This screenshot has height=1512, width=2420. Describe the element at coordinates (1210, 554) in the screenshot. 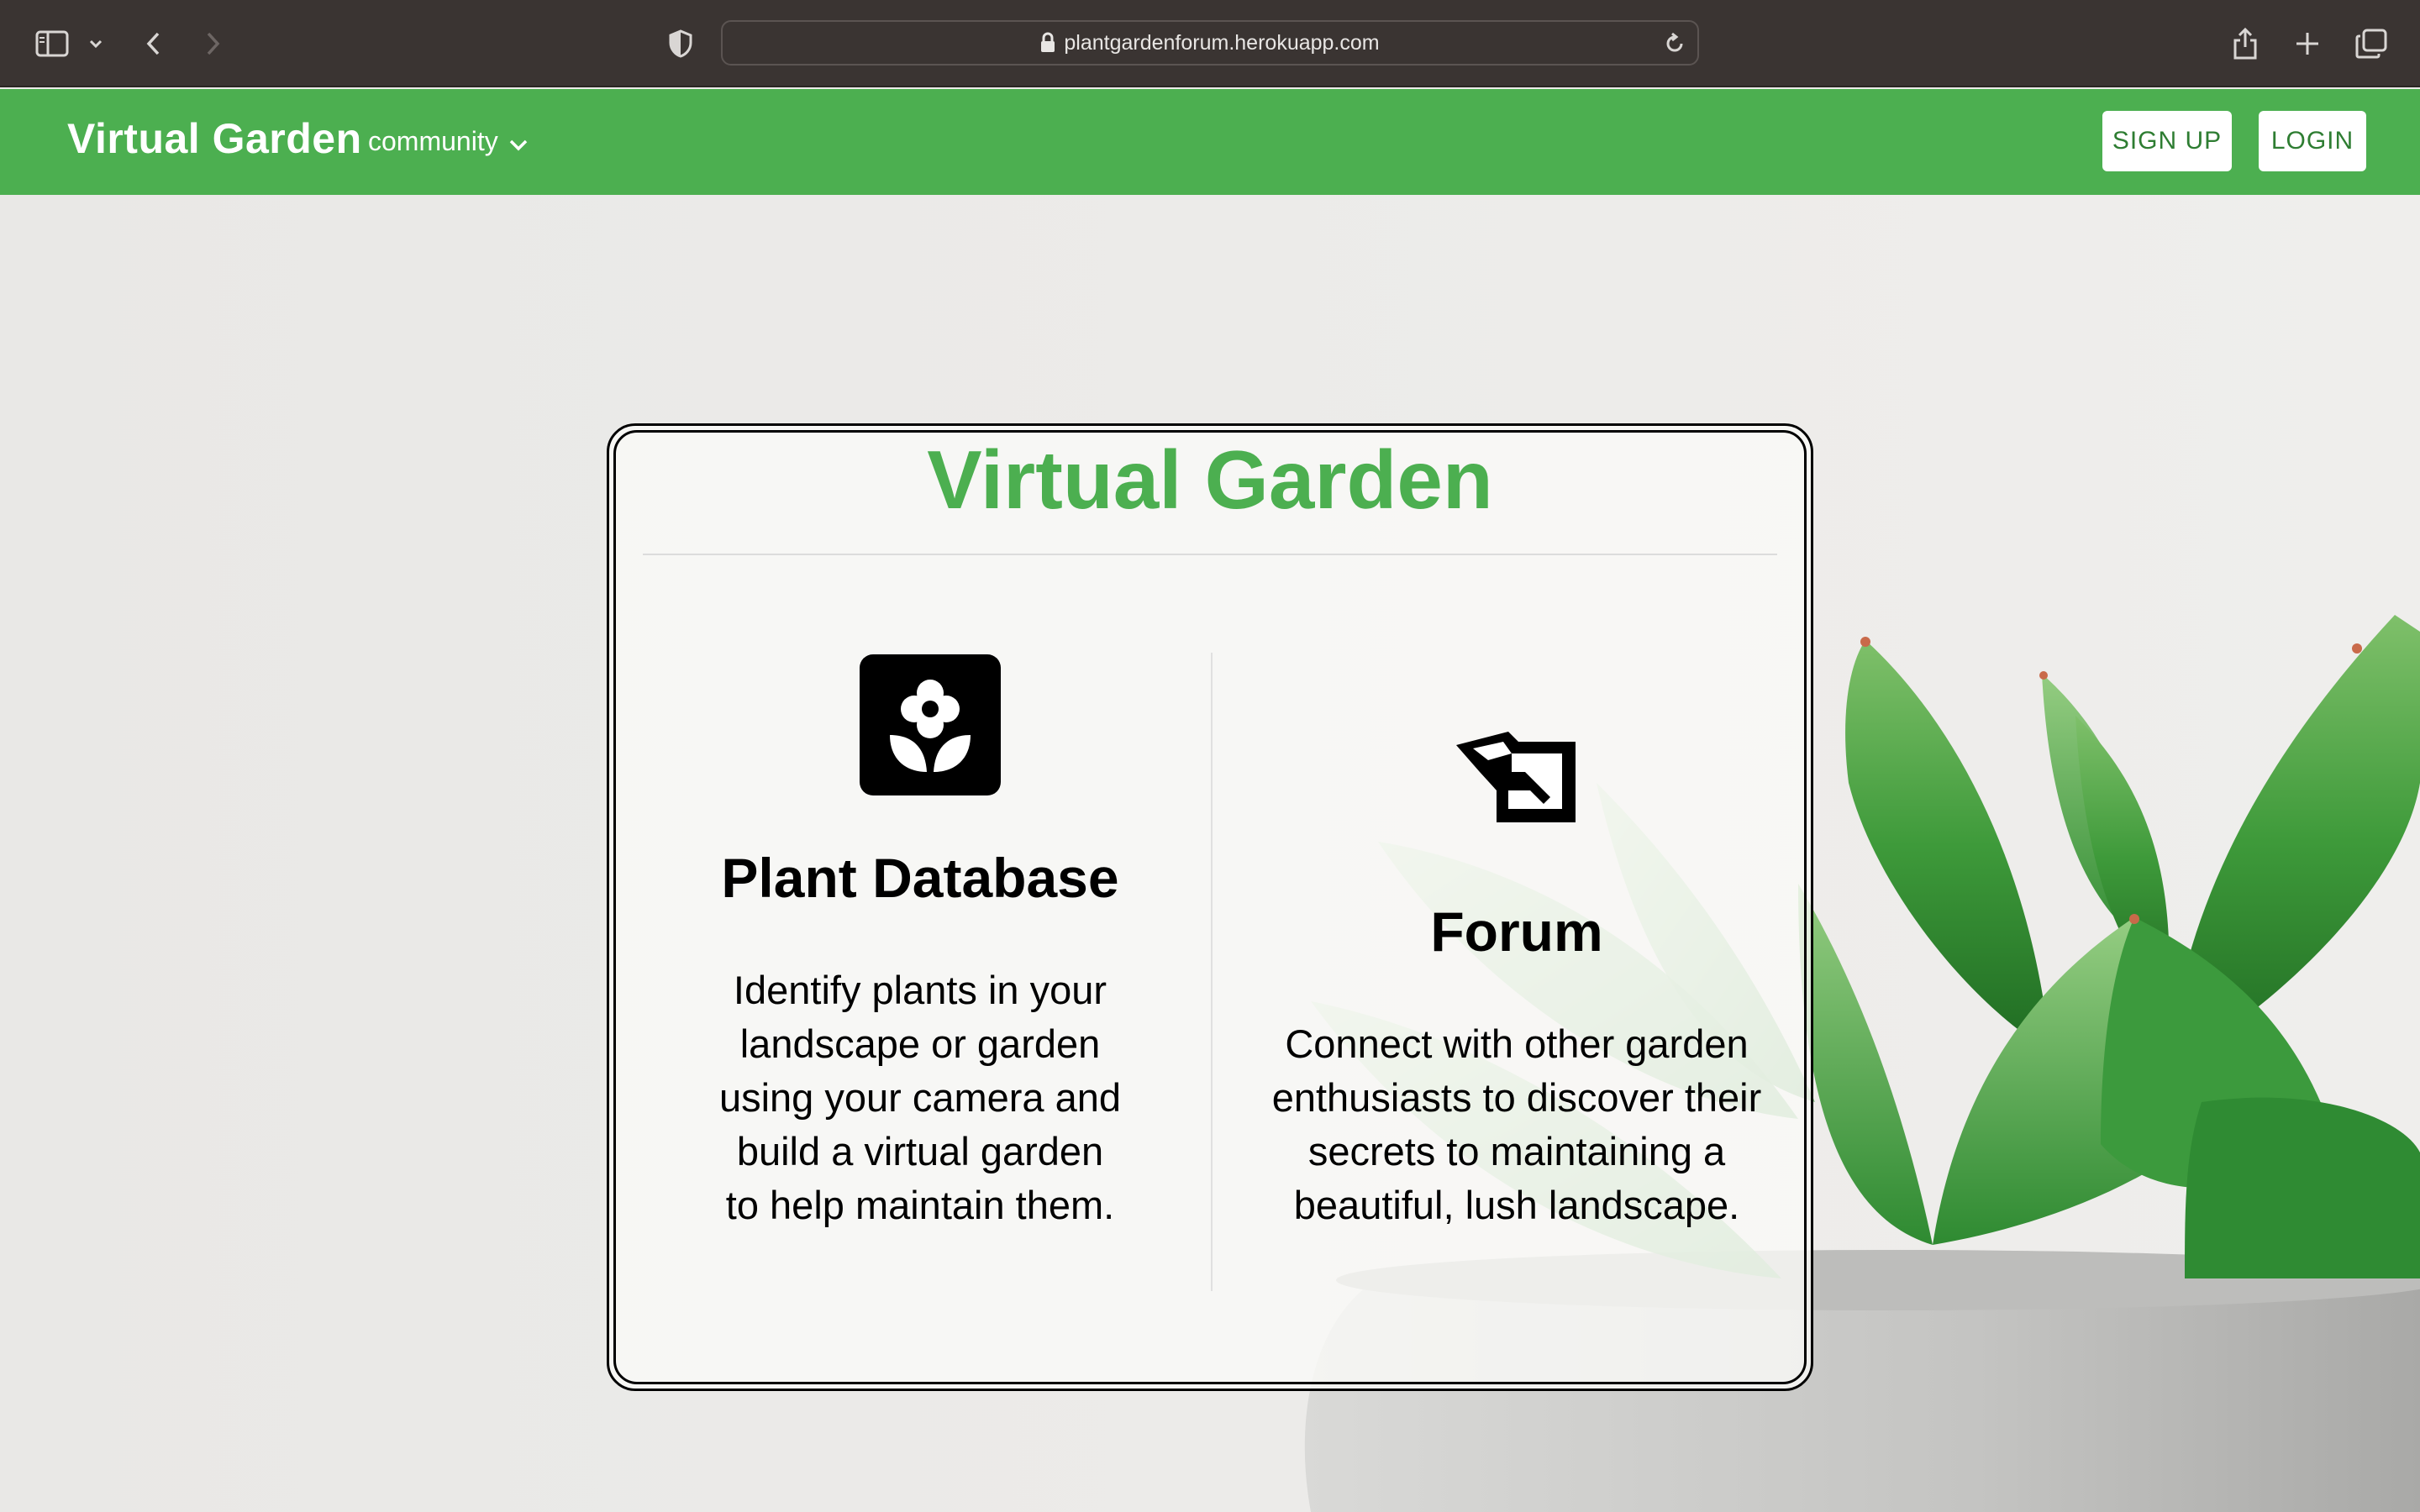

I see `title-divider` at that location.